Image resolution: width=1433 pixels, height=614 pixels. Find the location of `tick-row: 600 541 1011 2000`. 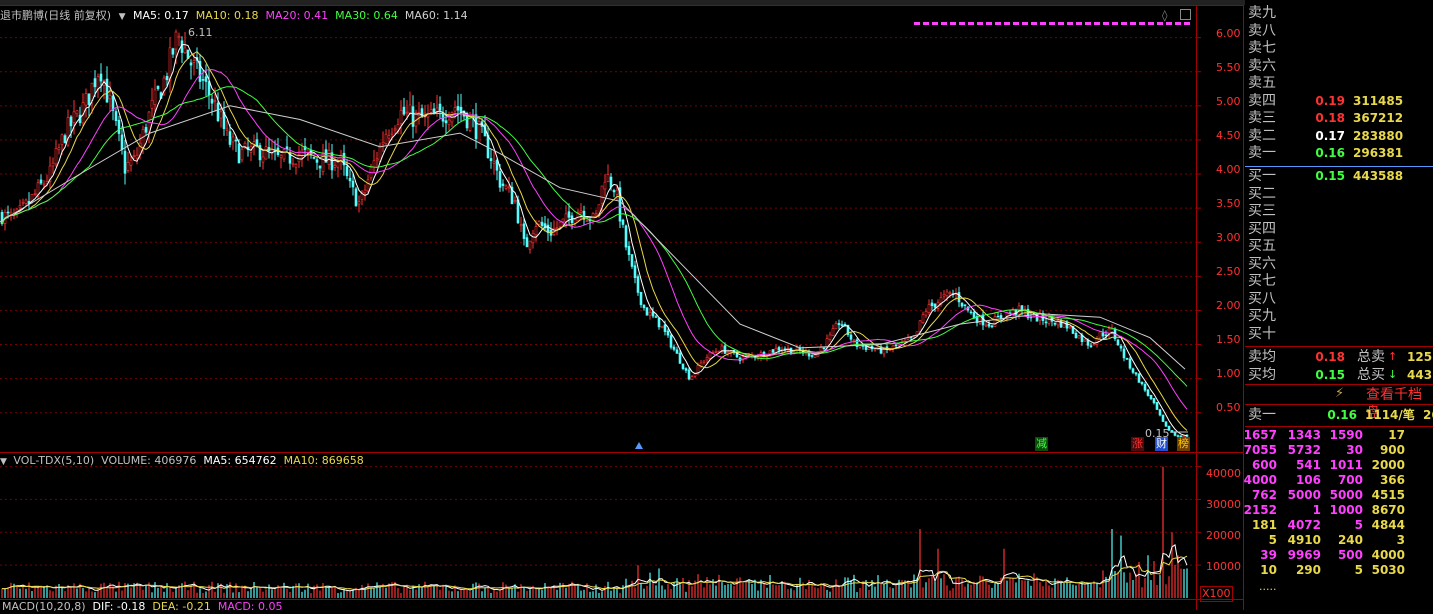

tick-row: 600 541 1011 2000 is located at coordinates (1339, 465).